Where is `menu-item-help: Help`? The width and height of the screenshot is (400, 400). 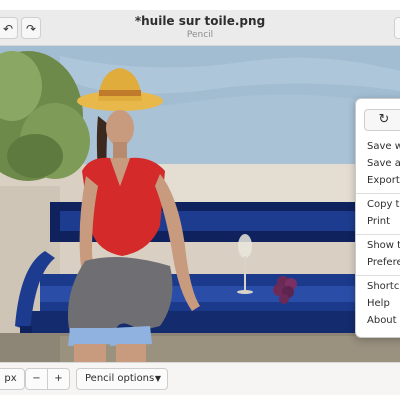 menu-item-help: Help is located at coordinates (378, 303).